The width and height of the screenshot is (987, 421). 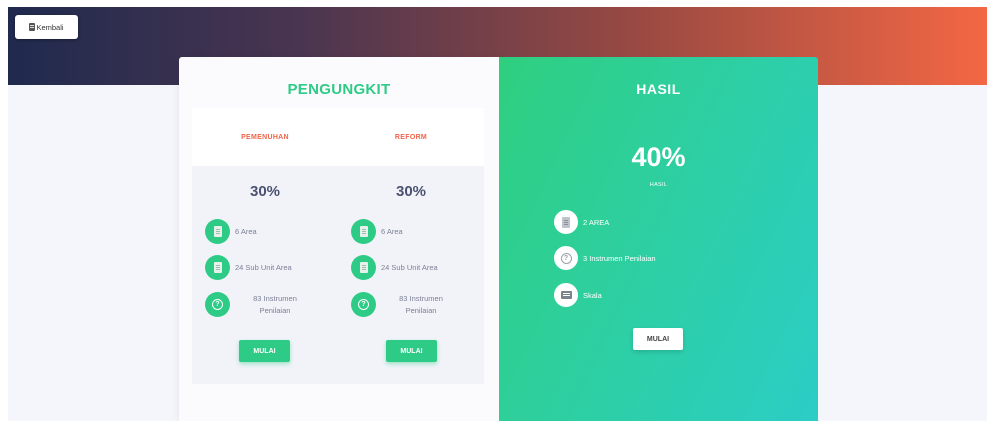 I want to click on hasil-area-row: 2 AREA, so click(x=581, y=222).